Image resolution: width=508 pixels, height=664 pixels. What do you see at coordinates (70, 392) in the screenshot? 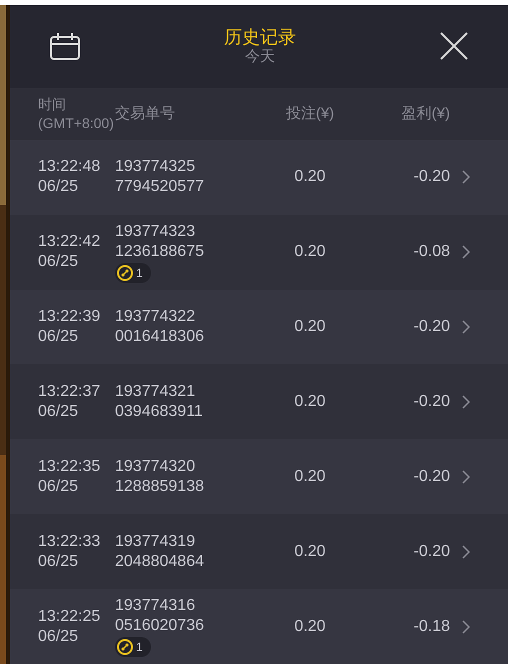
I see `time-text: 13:22:37` at bounding box center [70, 392].